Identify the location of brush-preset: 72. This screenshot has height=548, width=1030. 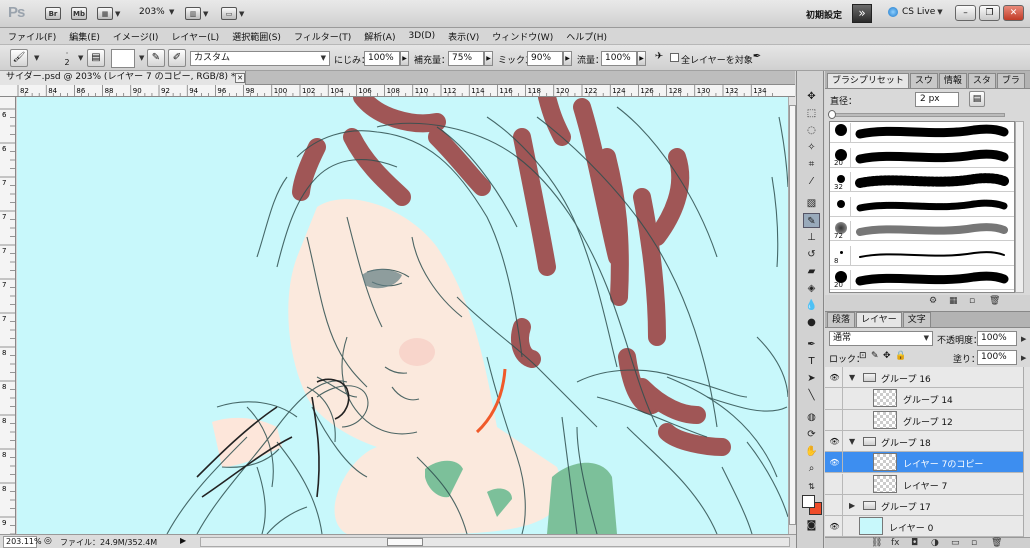
(922, 230).